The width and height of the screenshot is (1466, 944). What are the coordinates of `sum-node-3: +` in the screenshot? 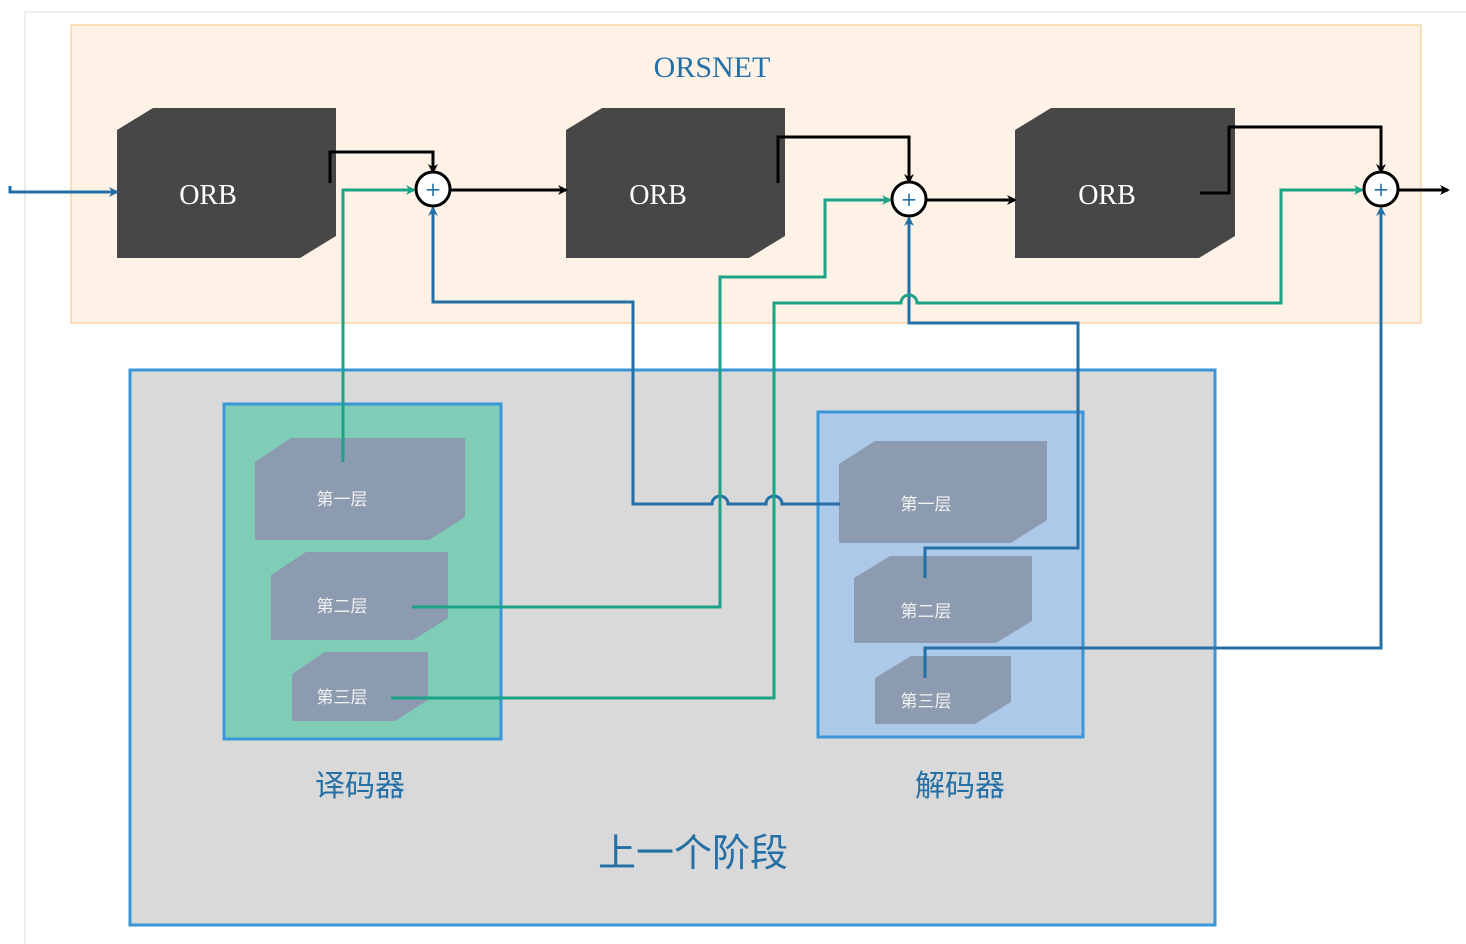 It's located at (1381, 189).